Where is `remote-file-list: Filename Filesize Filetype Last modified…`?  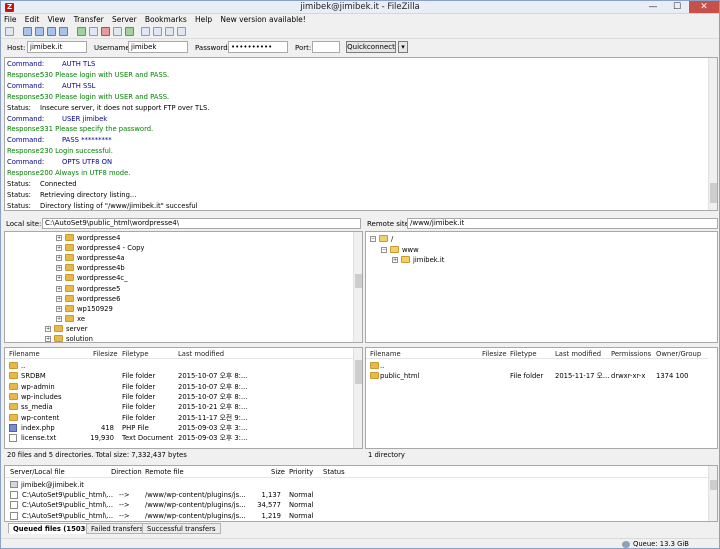
remote-file-list: Filename Filesize Filetype Last modified… is located at coordinates (541, 398).